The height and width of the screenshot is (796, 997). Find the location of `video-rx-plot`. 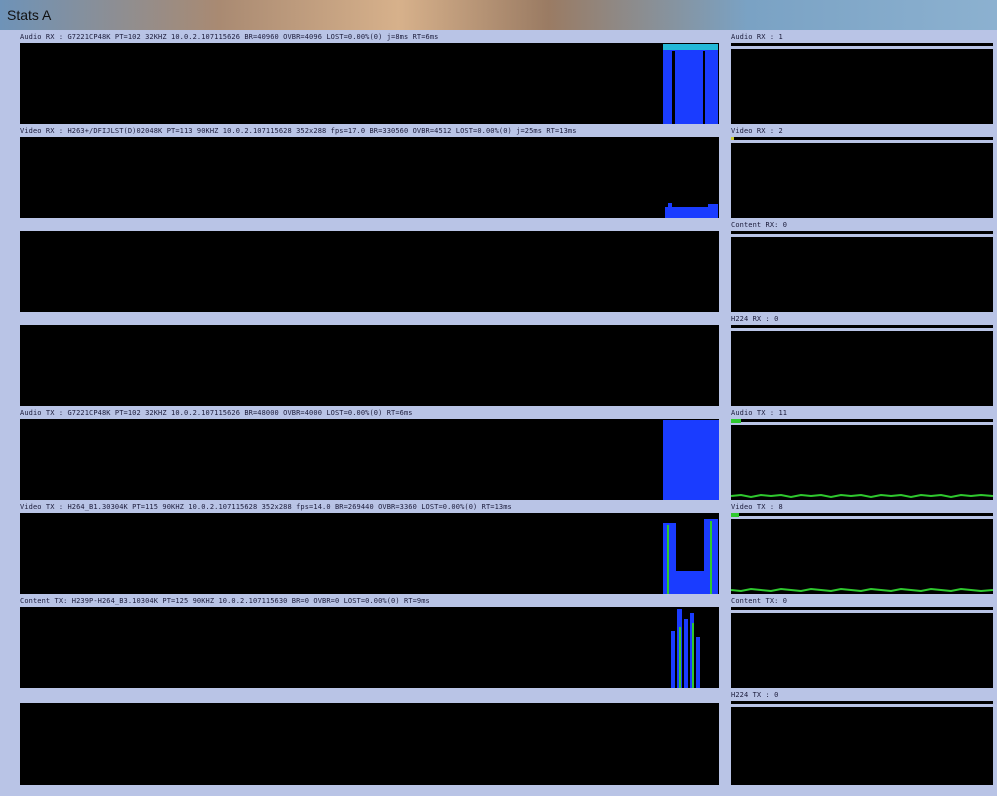

video-rx-plot is located at coordinates (369, 177).